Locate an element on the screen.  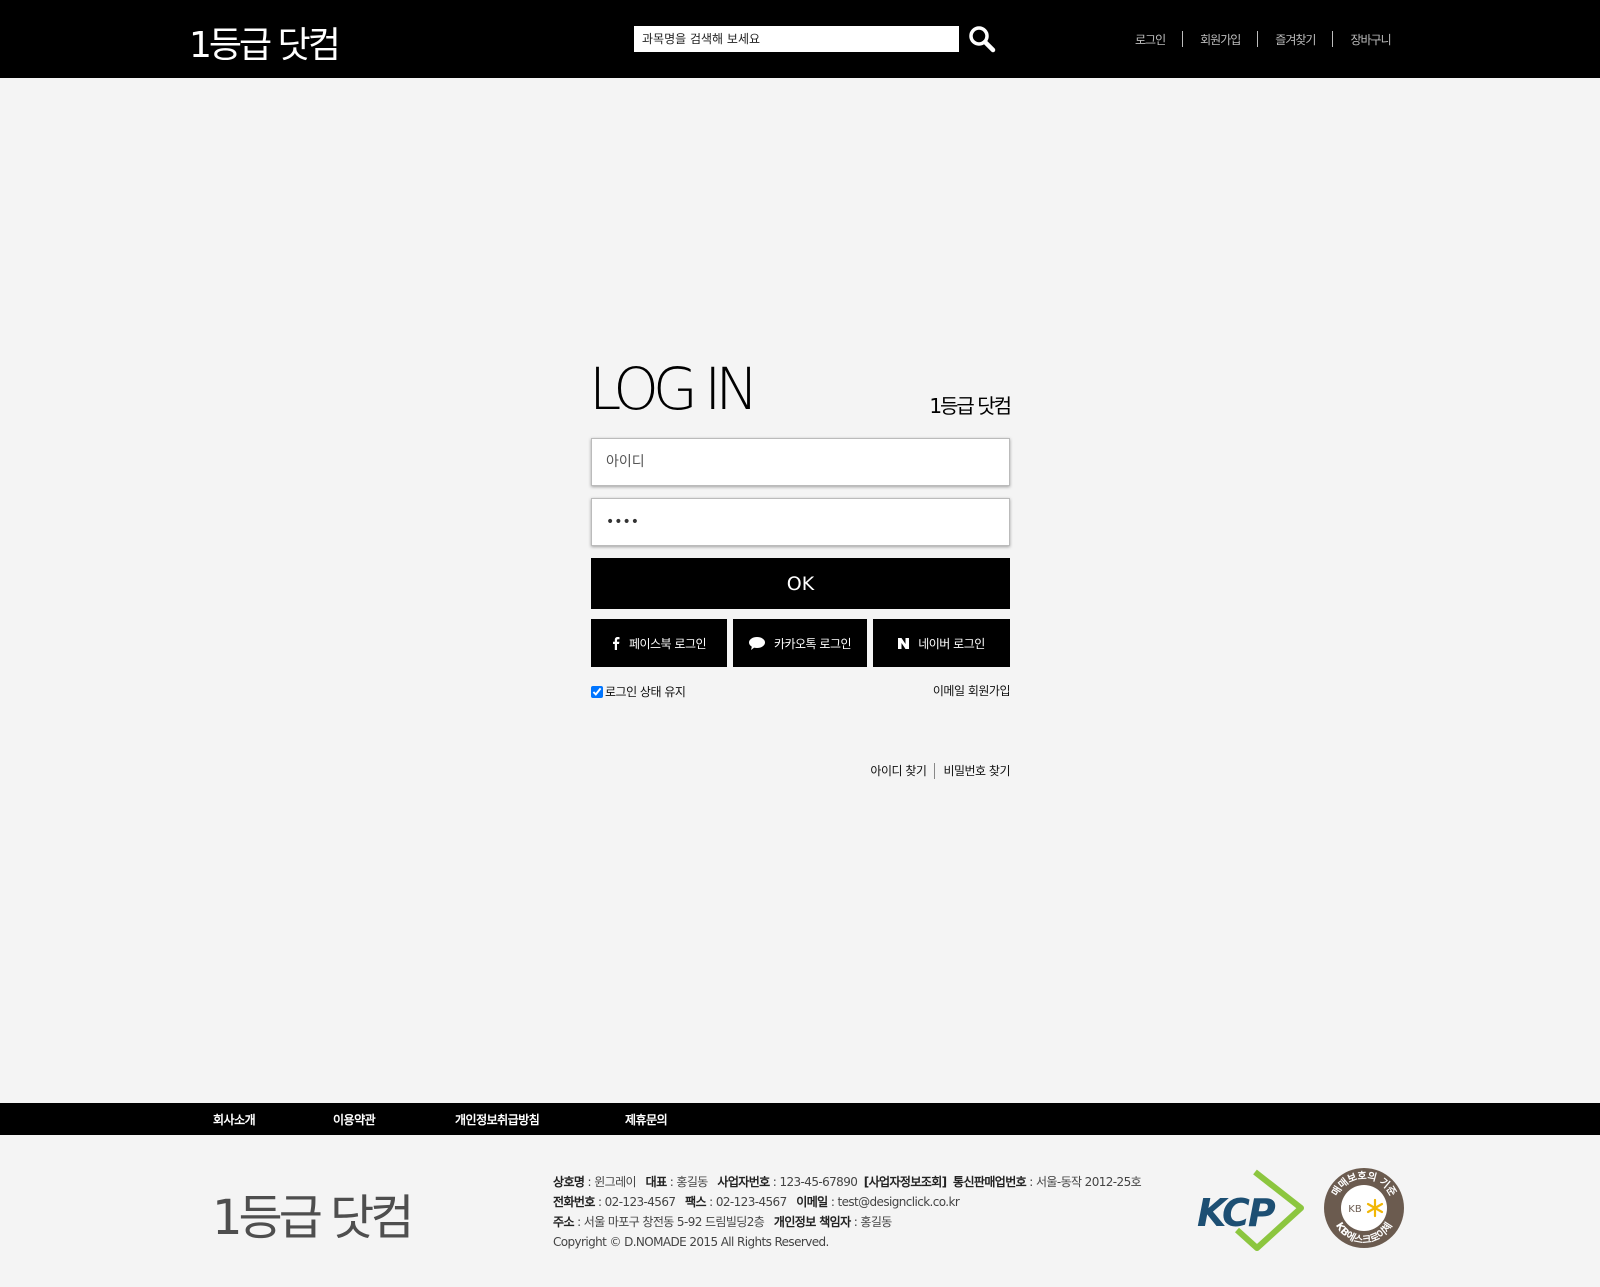
phone-label: 전화번호 is located at coordinates (574, 1202).